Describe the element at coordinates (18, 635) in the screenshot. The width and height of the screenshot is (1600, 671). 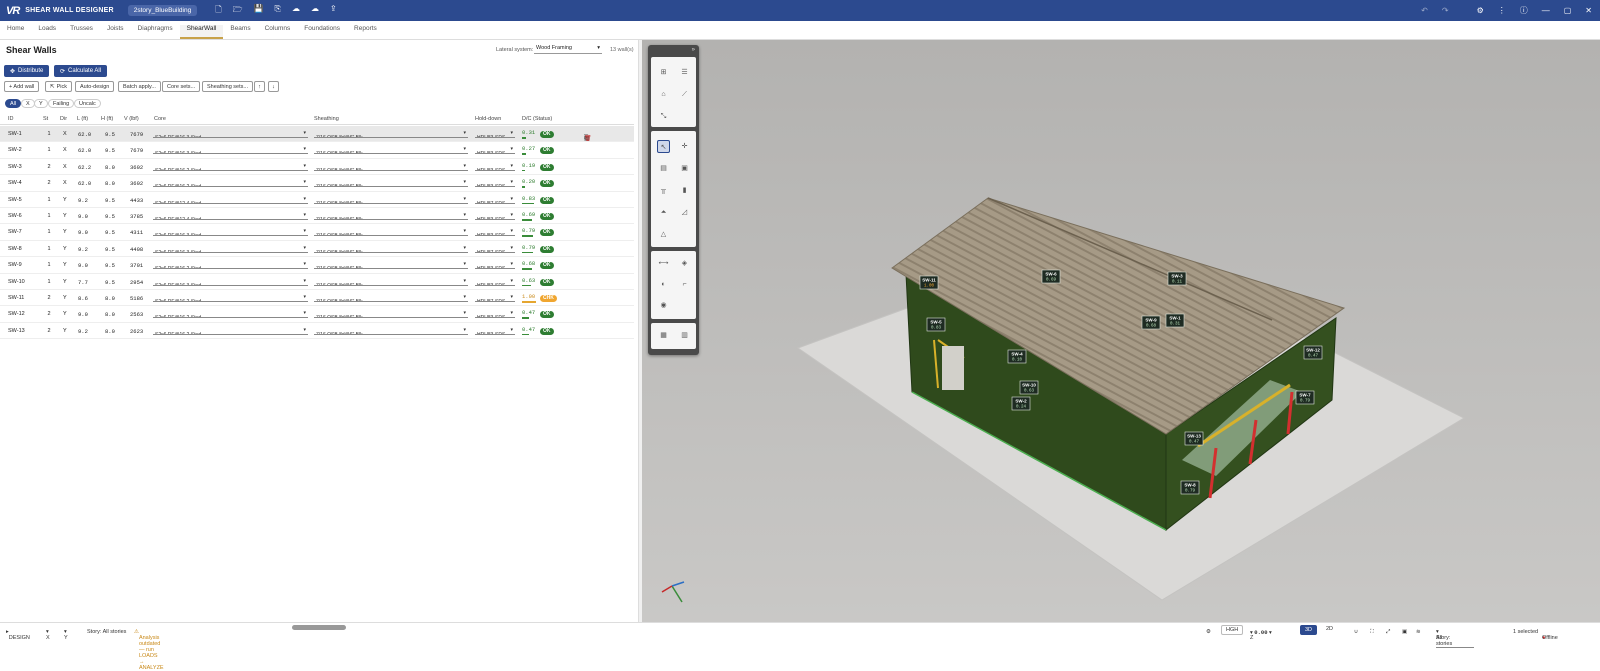
I see `mode-indicator: ▸ DESIGN` at that location.